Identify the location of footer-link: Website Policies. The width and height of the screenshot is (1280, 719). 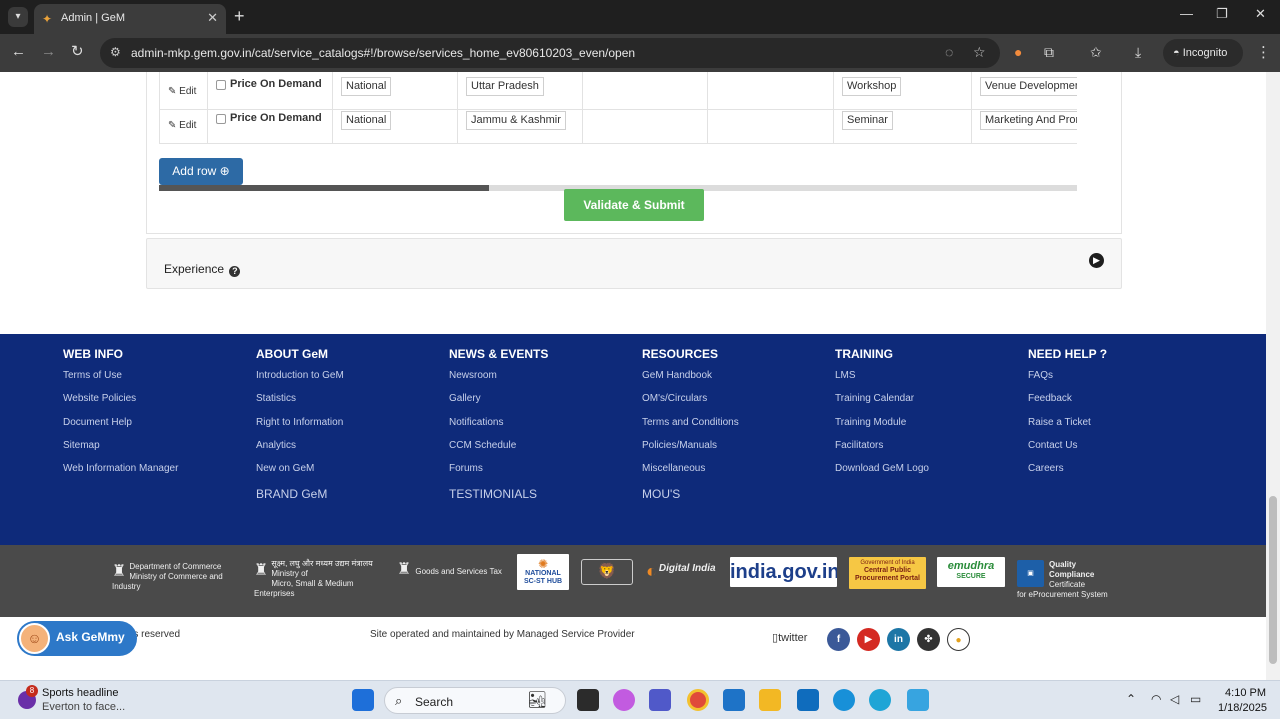
(158, 401).